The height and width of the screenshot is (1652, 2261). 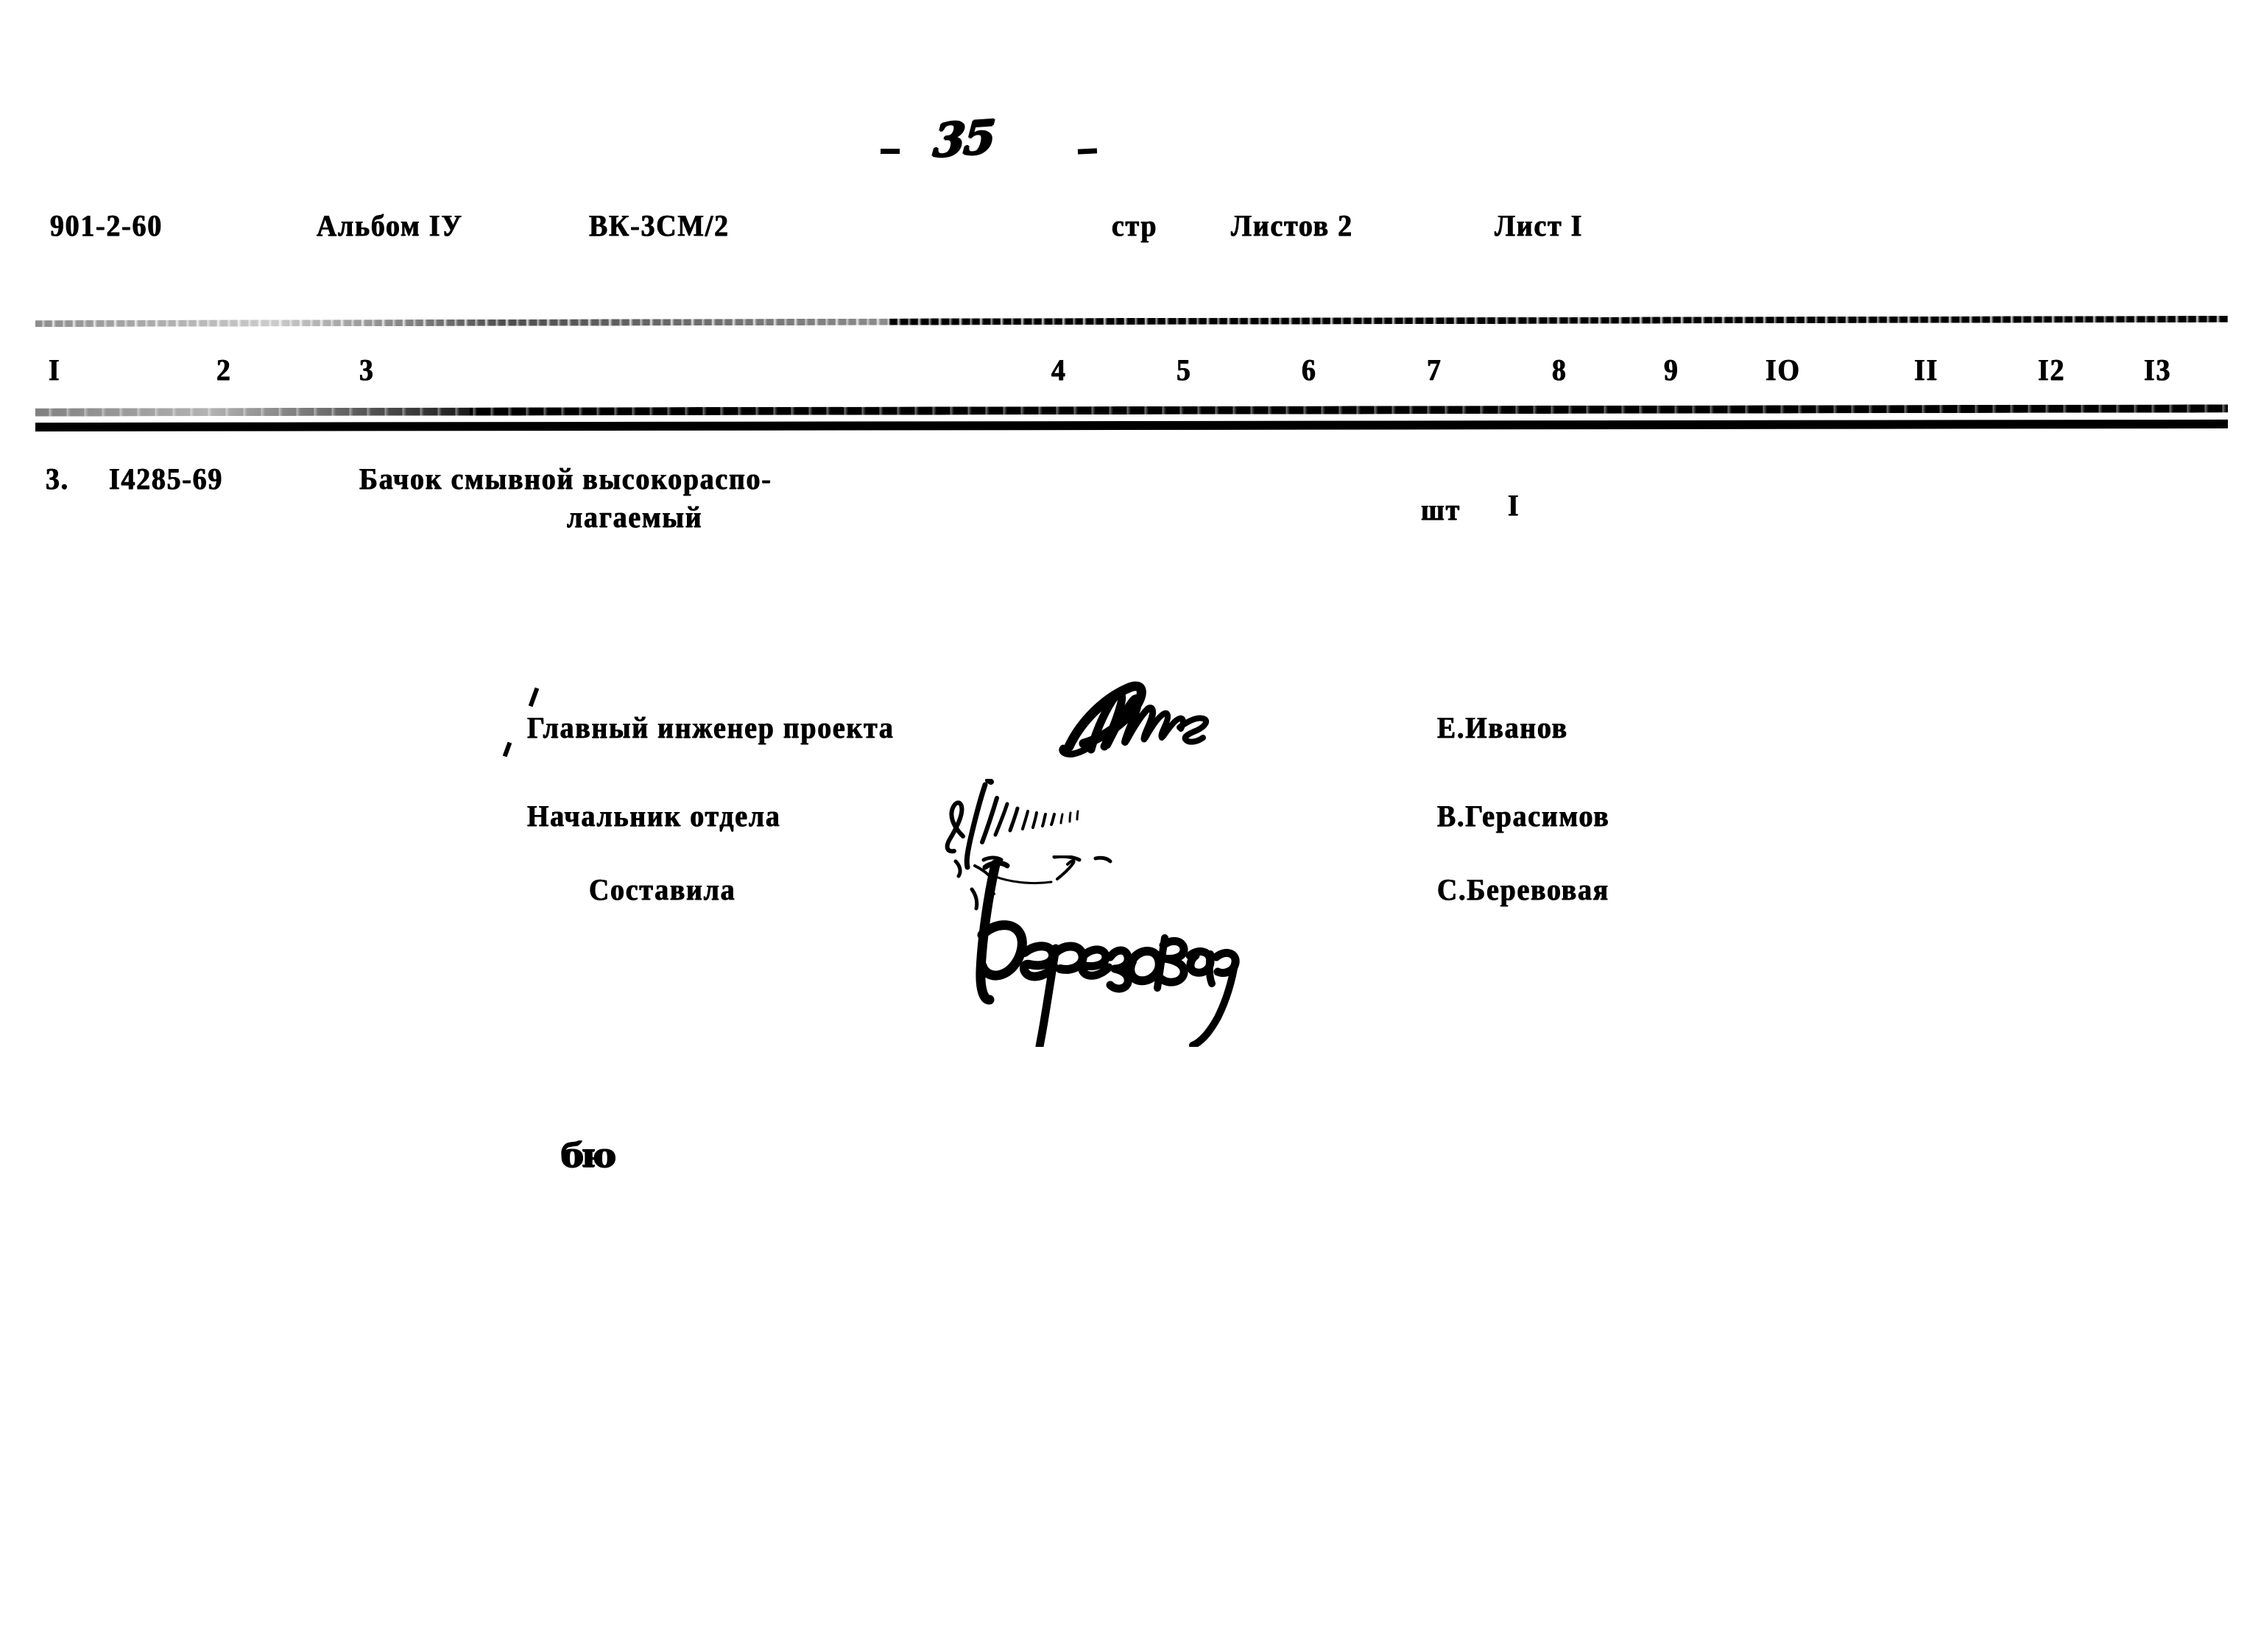 I want to click on row-code: I4285-69, so click(x=166, y=478).